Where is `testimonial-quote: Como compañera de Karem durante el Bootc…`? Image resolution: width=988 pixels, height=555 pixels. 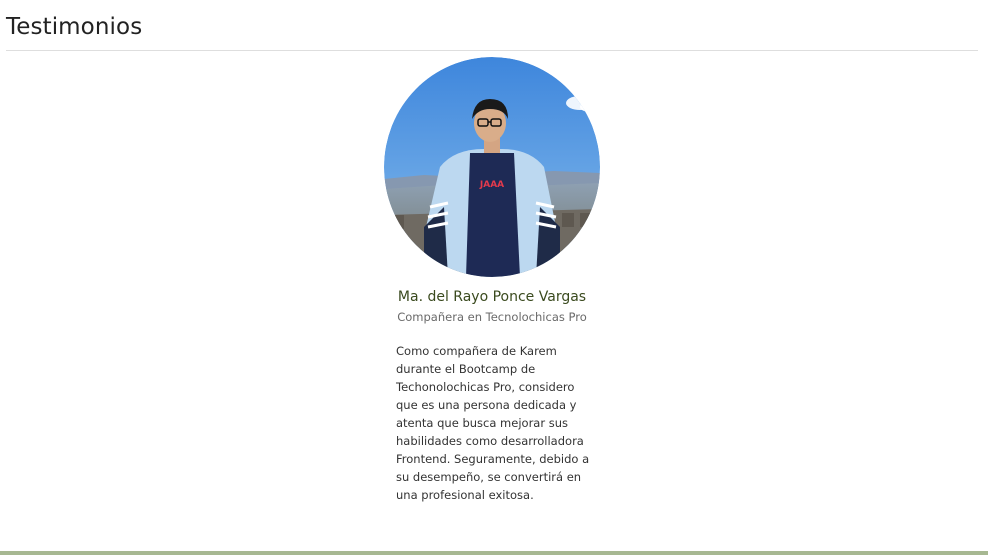 testimonial-quote: Como compañera de Karem durante el Bootc… is located at coordinates (493, 423).